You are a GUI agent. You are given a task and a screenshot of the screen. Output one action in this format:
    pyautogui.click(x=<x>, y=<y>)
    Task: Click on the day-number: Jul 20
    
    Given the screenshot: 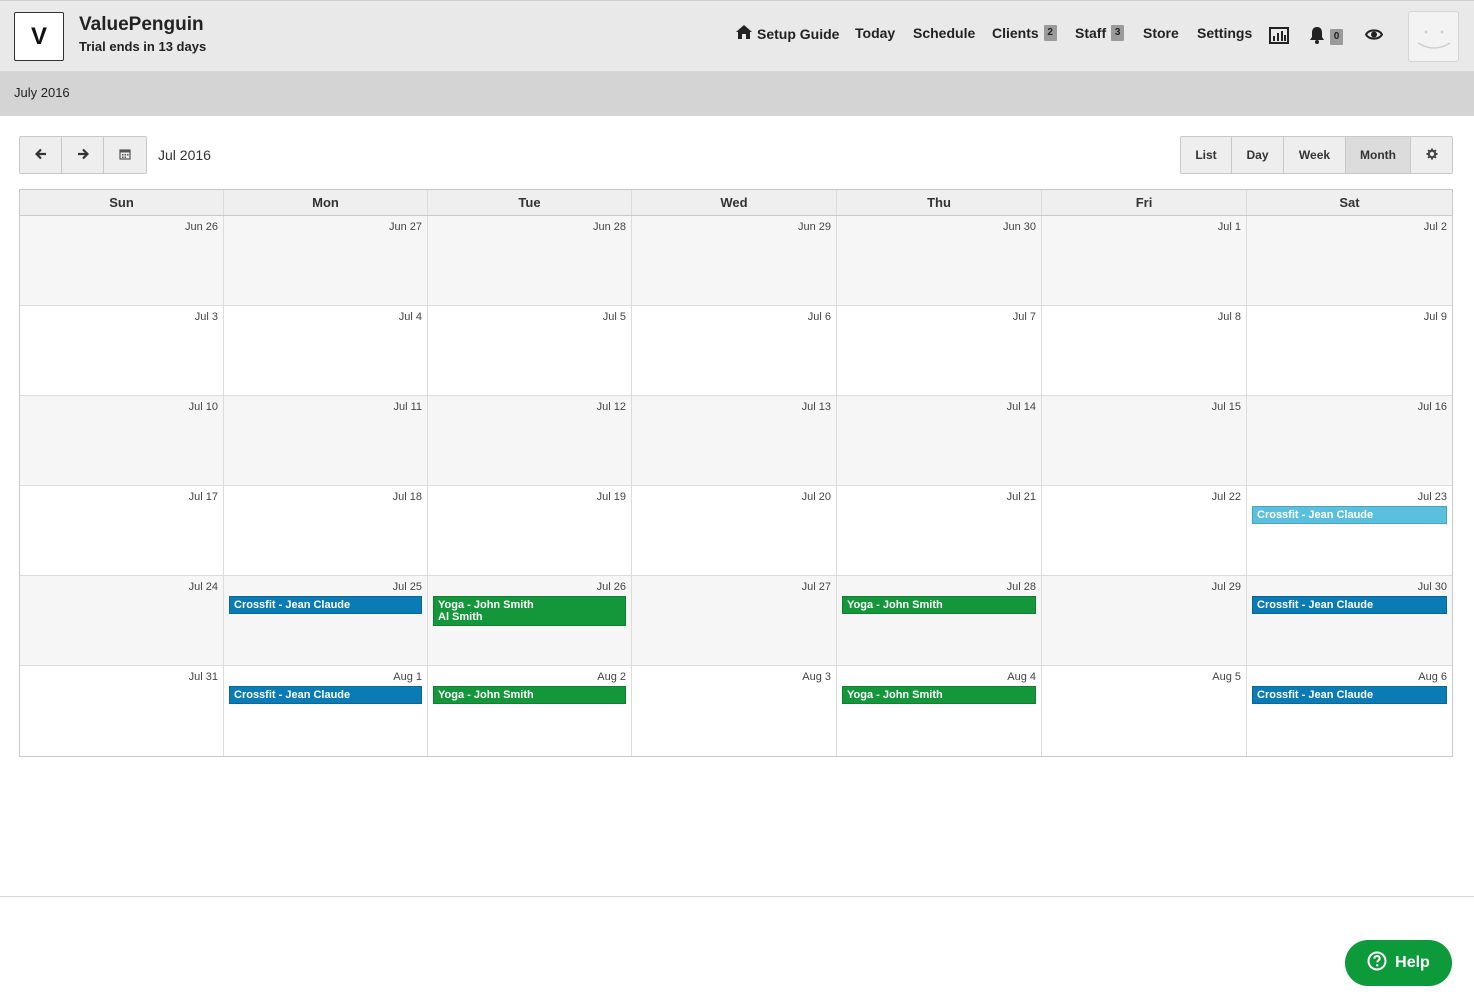 What is the action you would take?
    pyautogui.click(x=816, y=497)
    